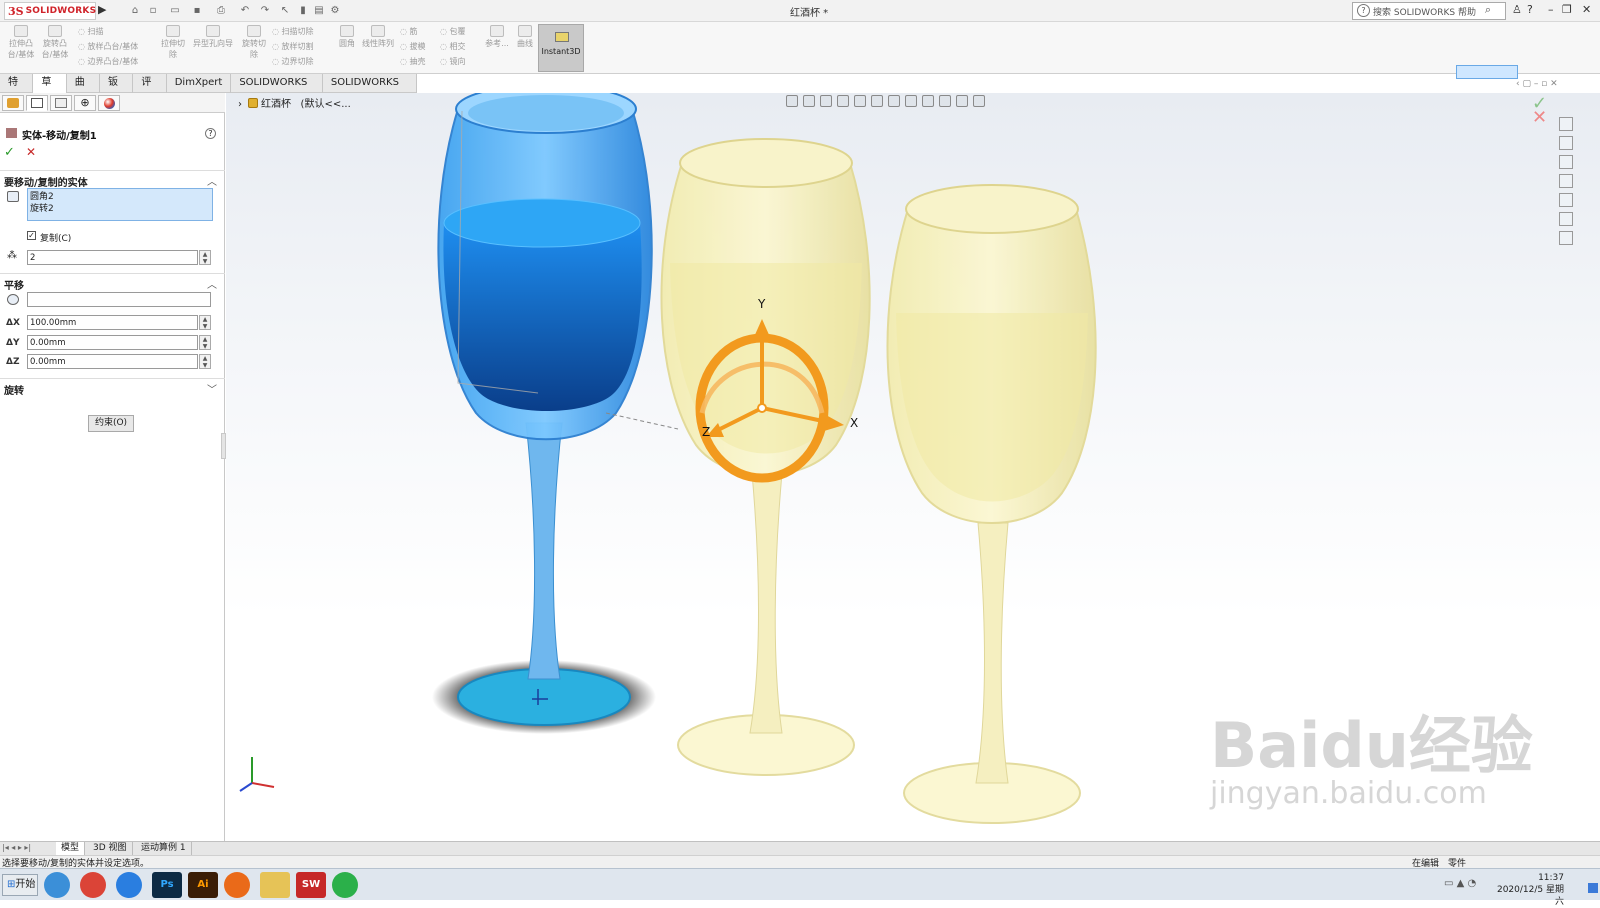 The height and width of the screenshot is (908, 1600). Describe the element at coordinates (460, 31) in the screenshot. I see `wrap-button: ◌ 包覆` at that location.